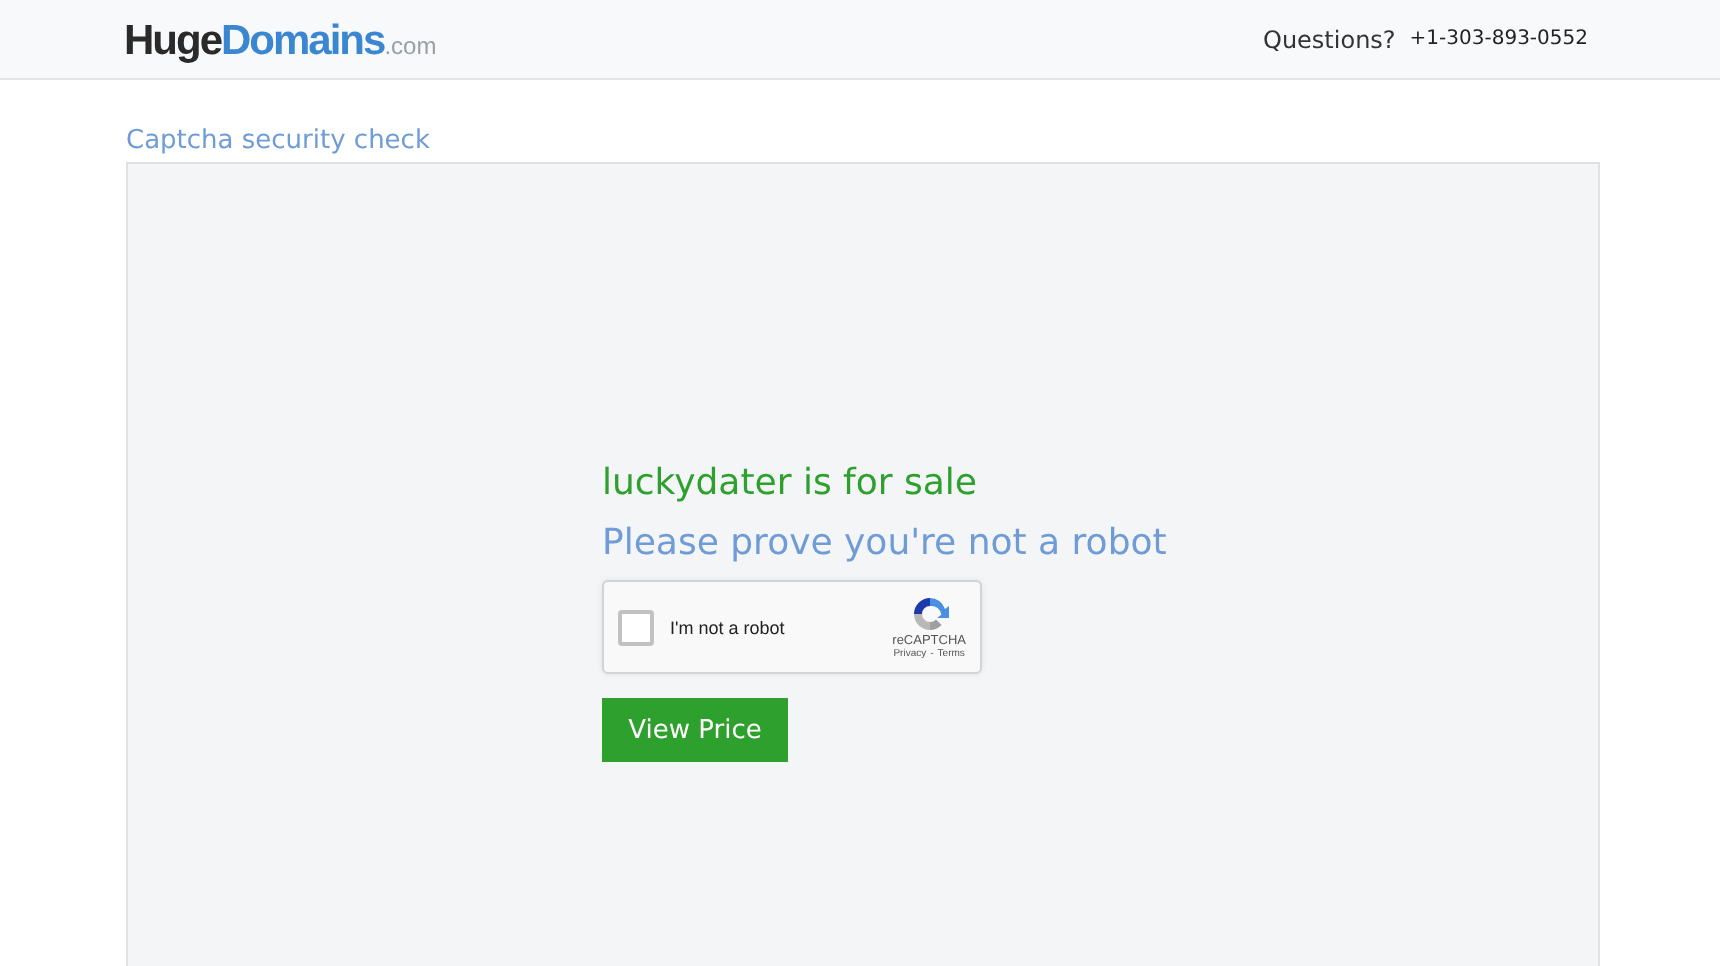 The width and height of the screenshot is (1720, 966). I want to click on checkbox, so click(636, 627).